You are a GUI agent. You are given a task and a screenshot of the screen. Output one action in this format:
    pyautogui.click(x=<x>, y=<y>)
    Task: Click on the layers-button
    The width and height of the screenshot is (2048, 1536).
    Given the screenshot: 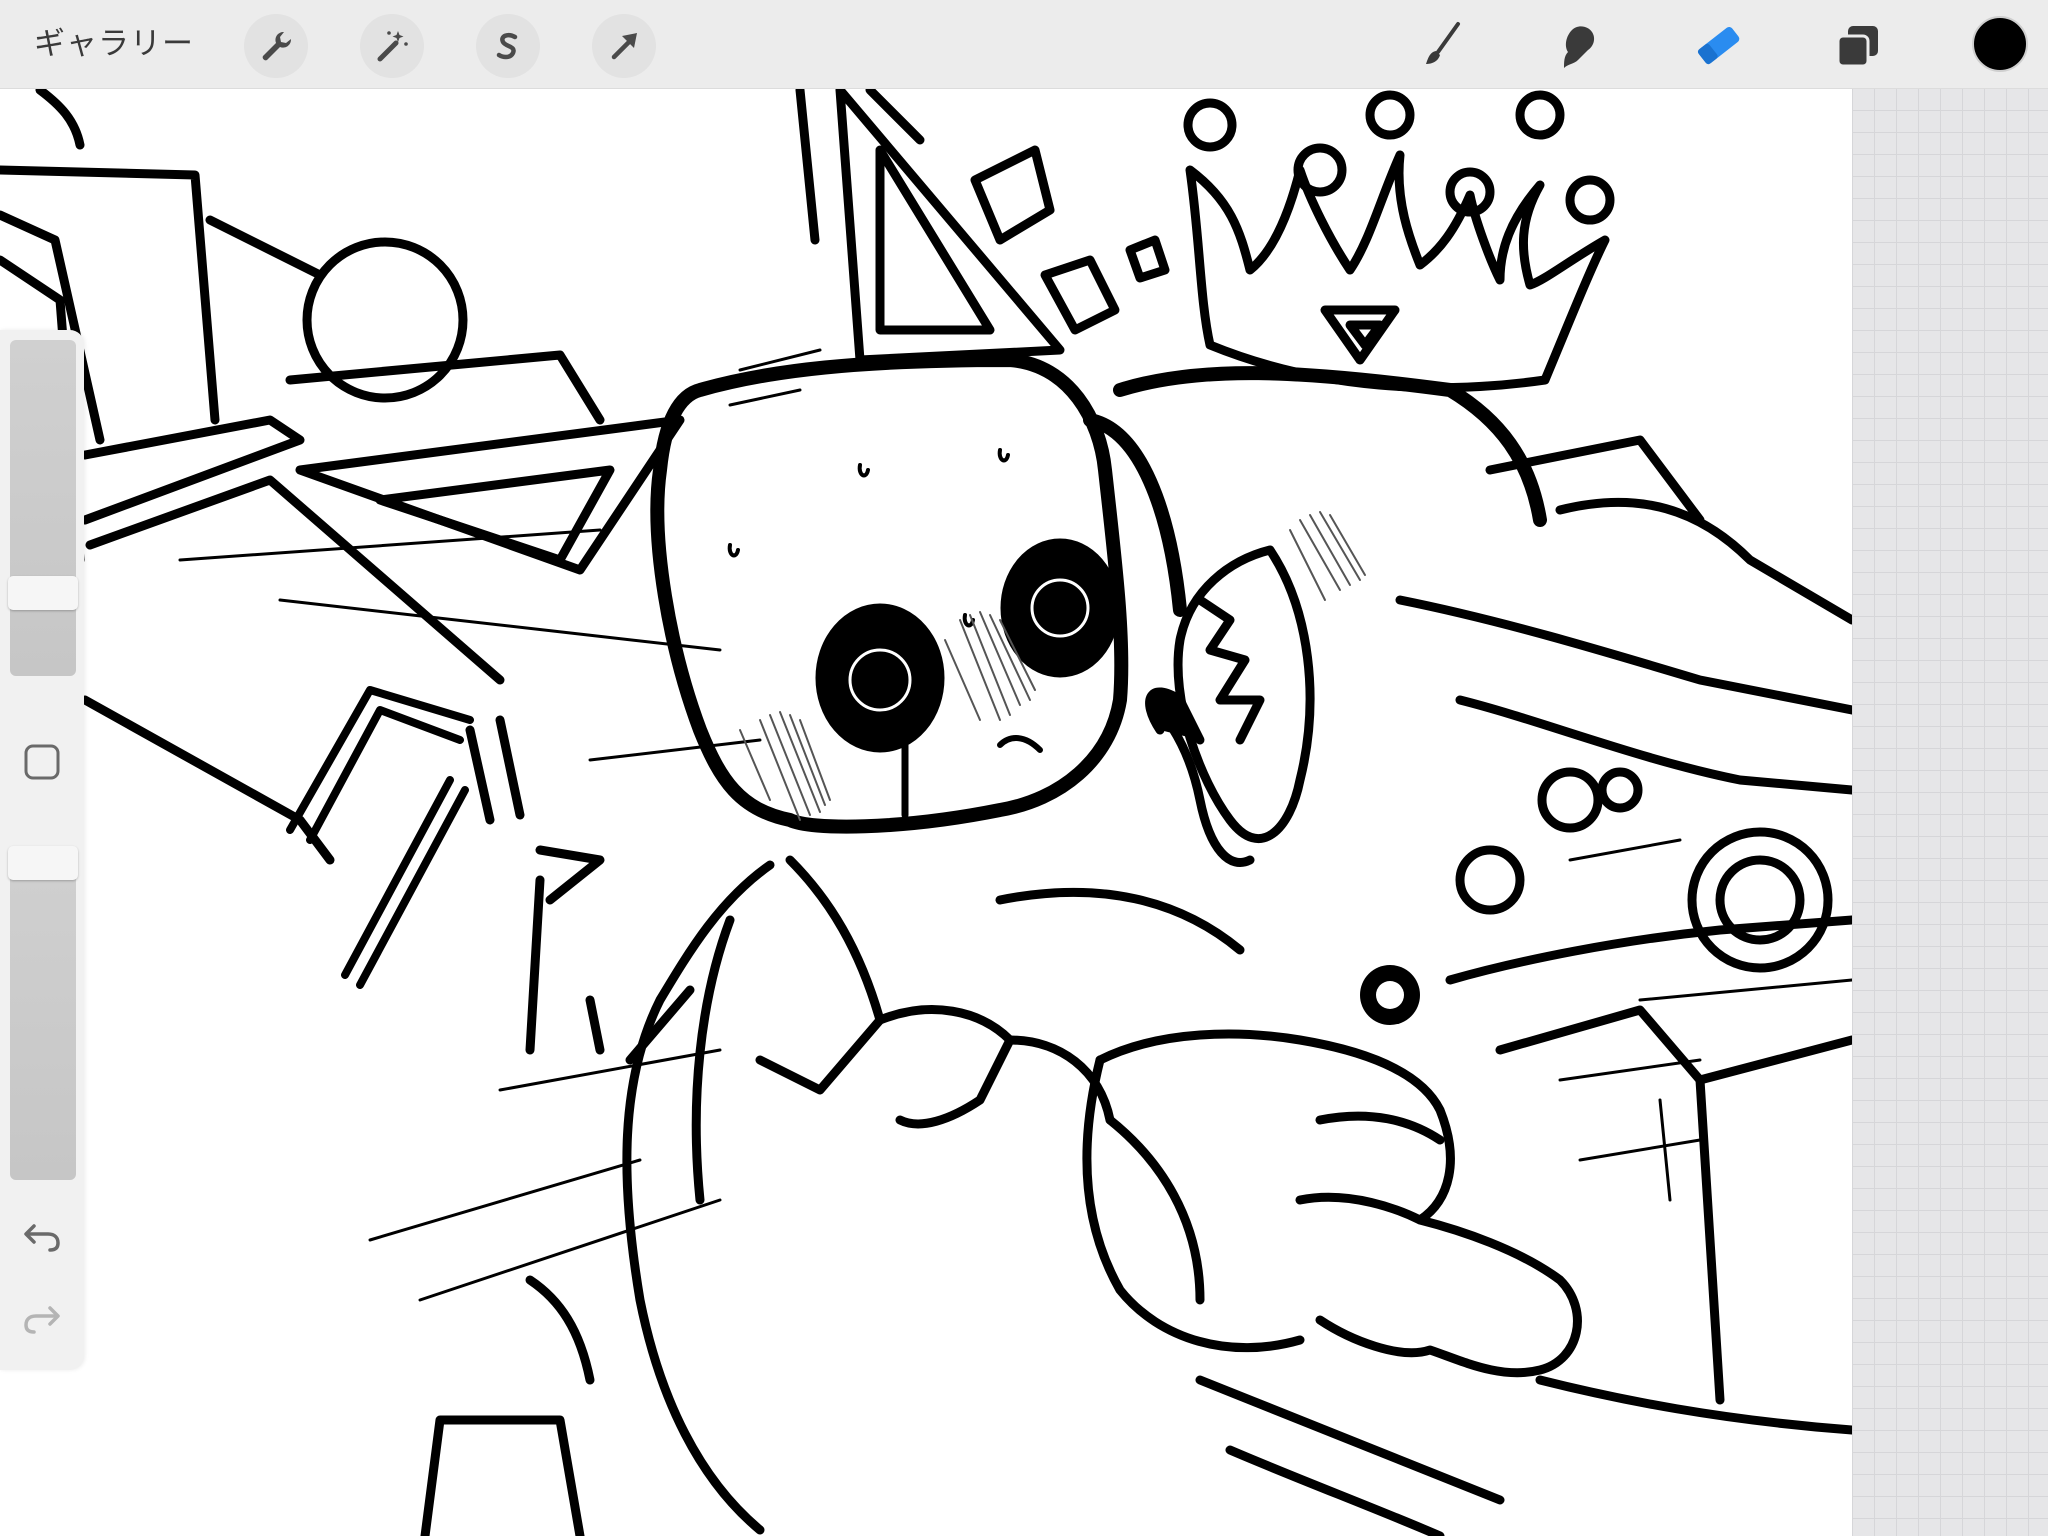 What is the action you would take?
    pyautogui.click(x=1858, y=46)
    